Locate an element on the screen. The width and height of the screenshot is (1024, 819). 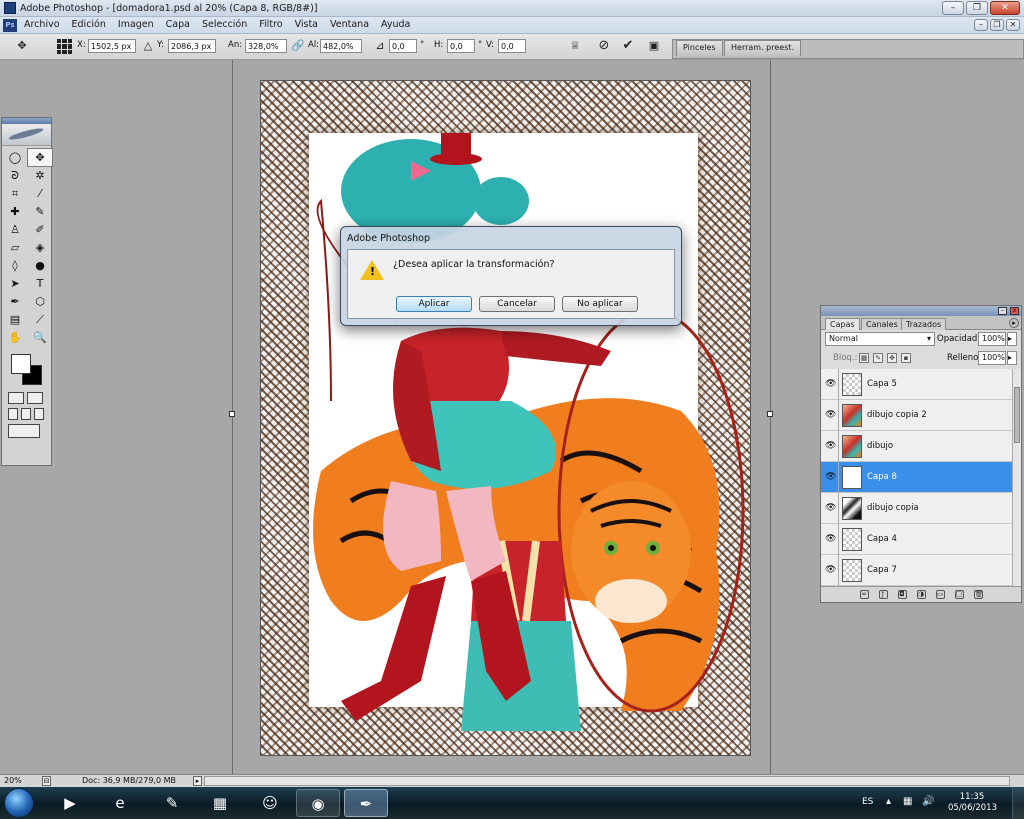
menu-imagen: Imagen is located at coordinates (136, 24).